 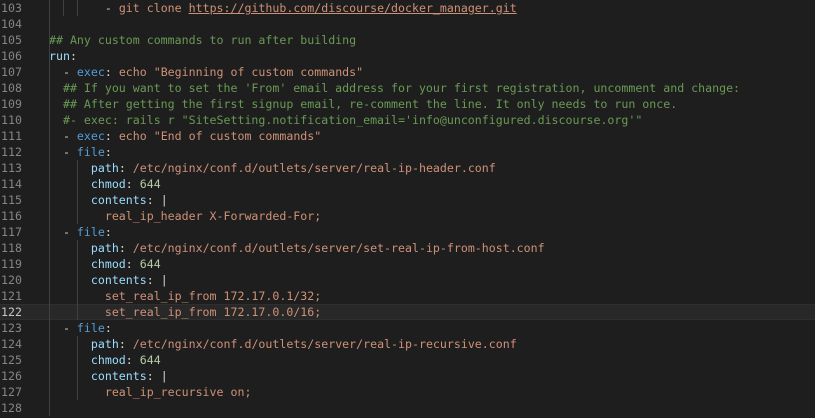 I want to click on code-token: git clone, so click(x=153, y=8).